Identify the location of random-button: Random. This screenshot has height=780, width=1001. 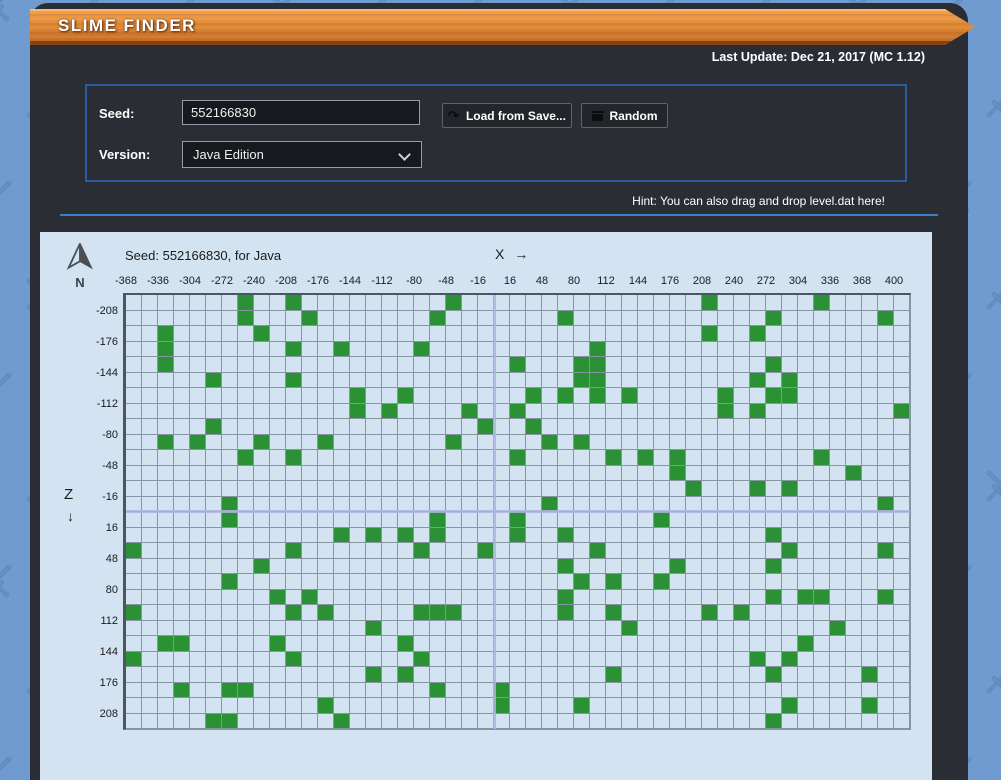
(624, 115).